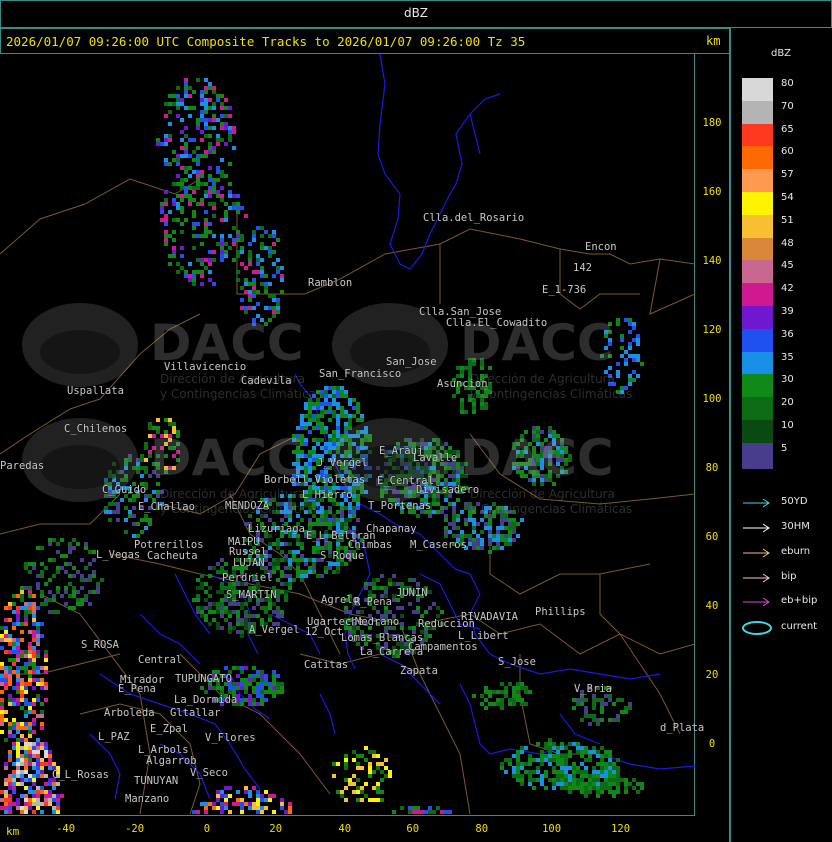  I want to click on x-tick-label: 20, so click(276, 829).